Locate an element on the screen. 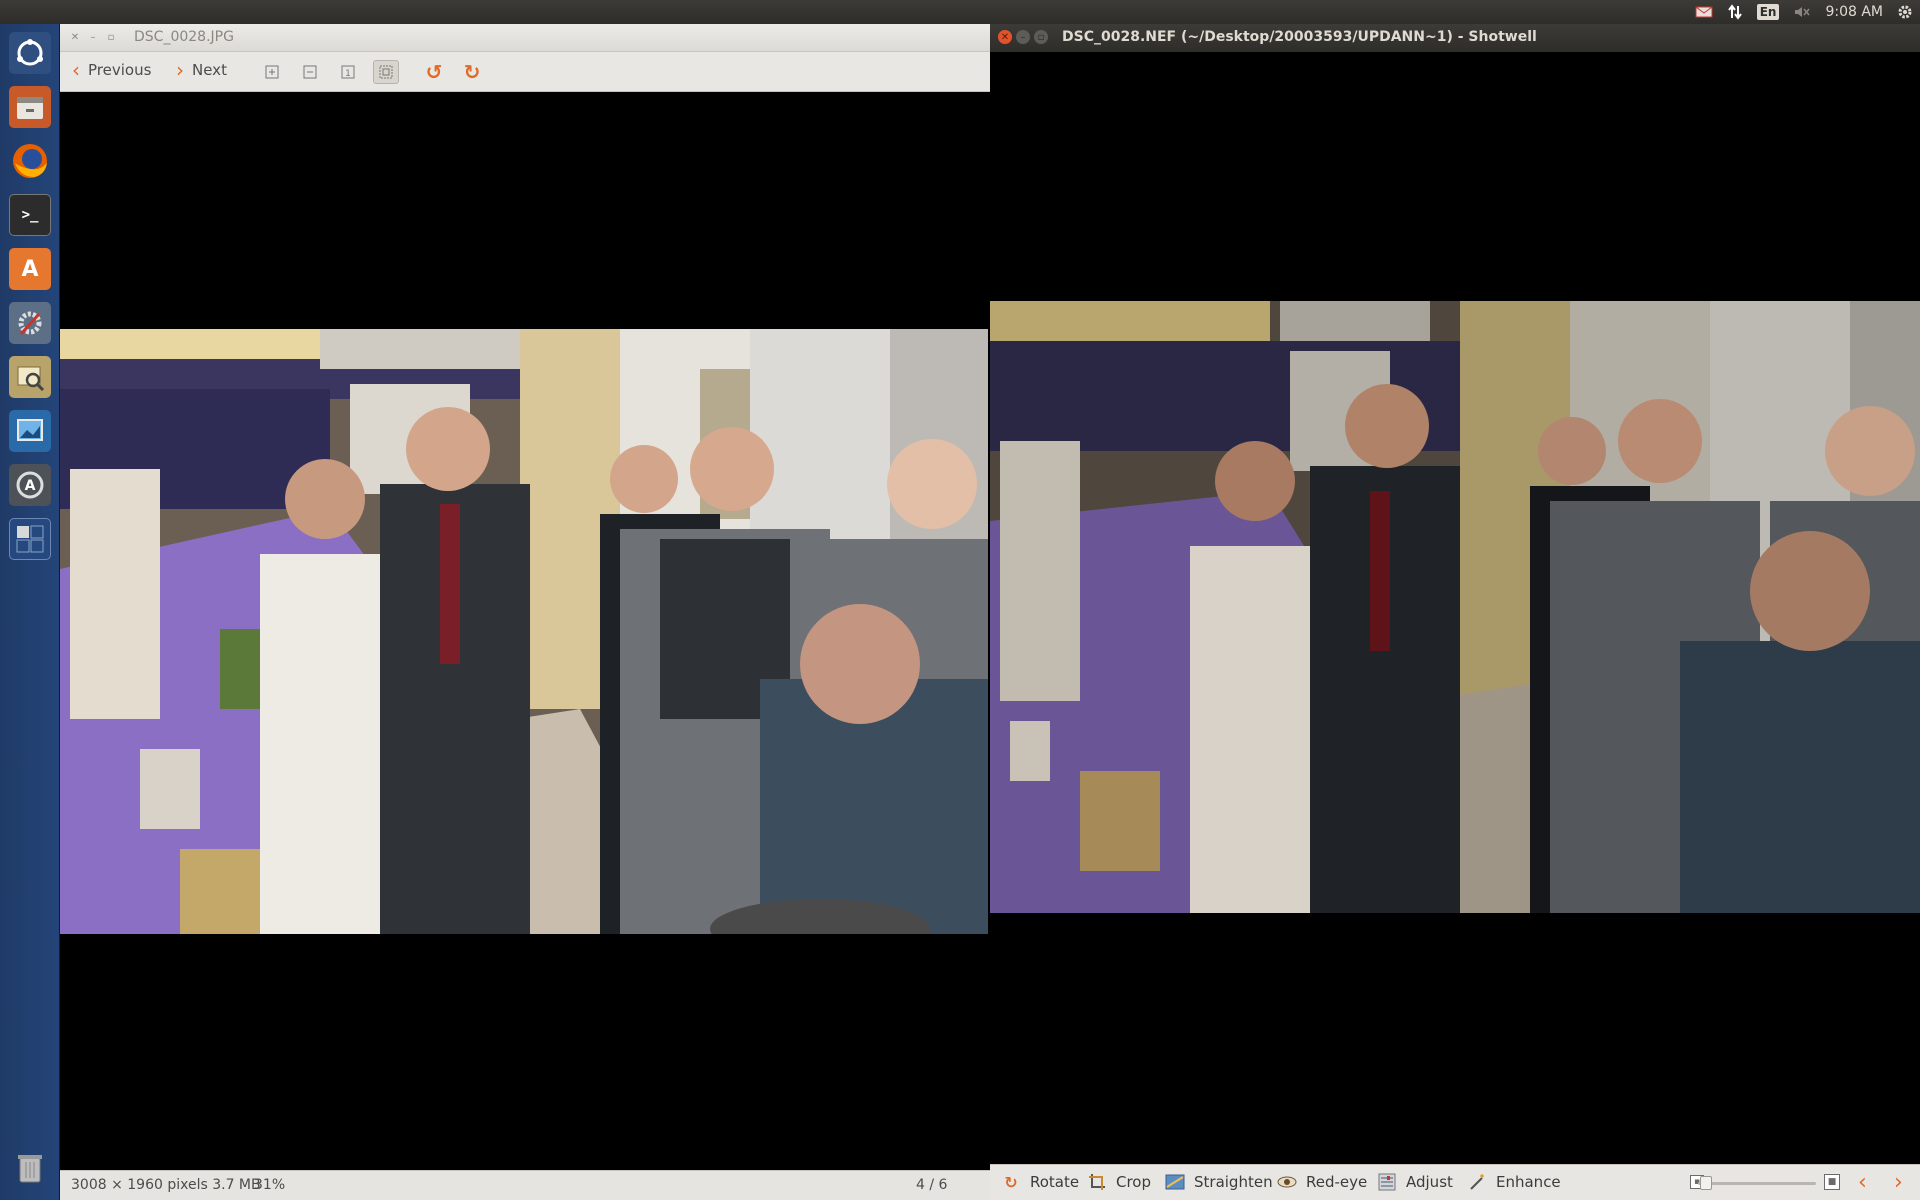  software-updater-icon: A is located at coordinates (30, 485).